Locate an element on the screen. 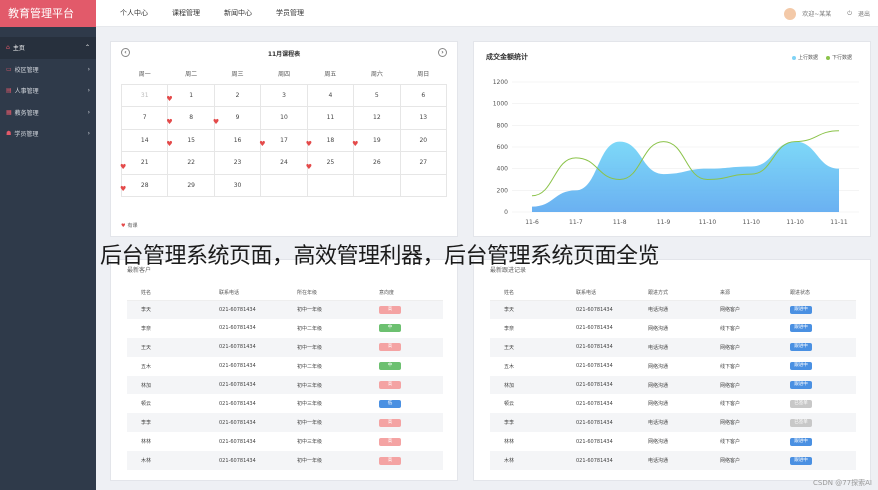 This screenshot has height=490, width=878. user-greeting: 欢迎~某某 is located at coordinates (816, 13).